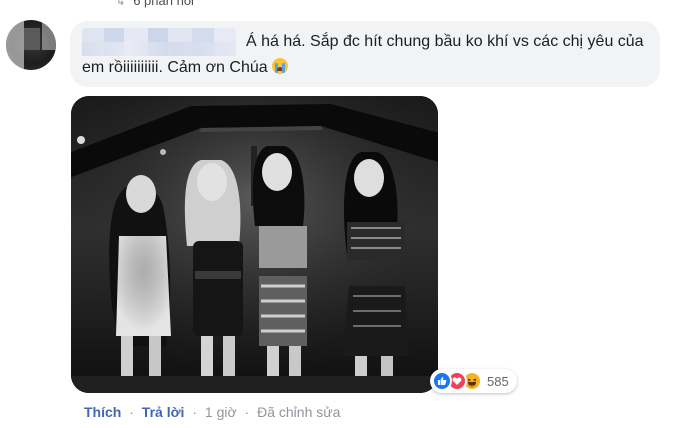  I want to click on avatar, so click(31, 45).